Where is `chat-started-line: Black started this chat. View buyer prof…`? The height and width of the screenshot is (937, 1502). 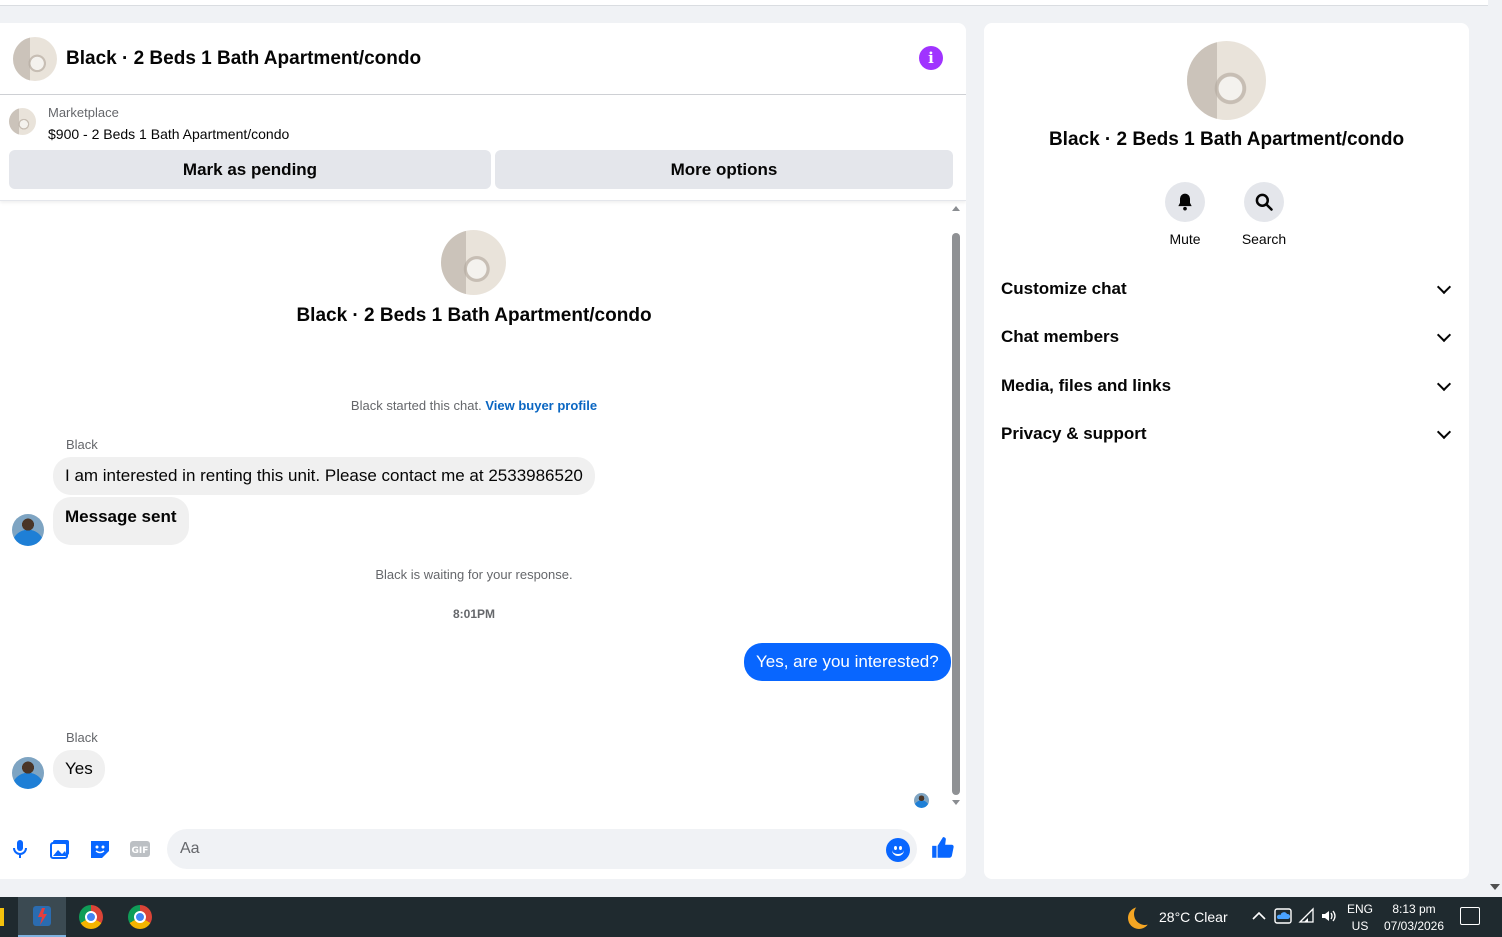
chat-started-line: Black started this chat. View buyer prof… is located at coordinates (474, 405).